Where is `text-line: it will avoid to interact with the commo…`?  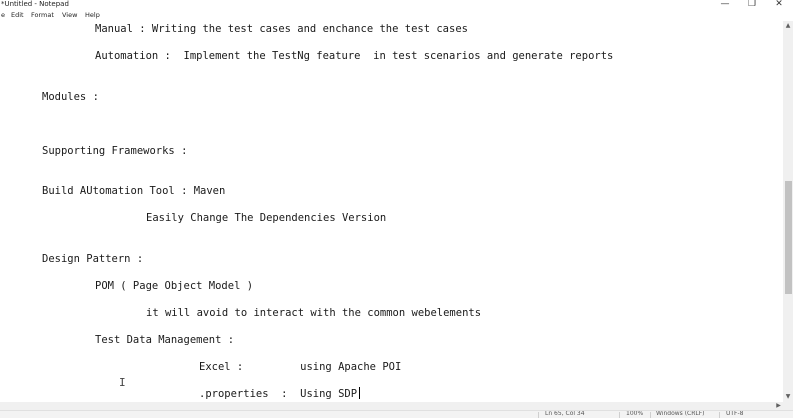
text-line: it will avoid to interact with the commo… is located at coordinates (314, 313).